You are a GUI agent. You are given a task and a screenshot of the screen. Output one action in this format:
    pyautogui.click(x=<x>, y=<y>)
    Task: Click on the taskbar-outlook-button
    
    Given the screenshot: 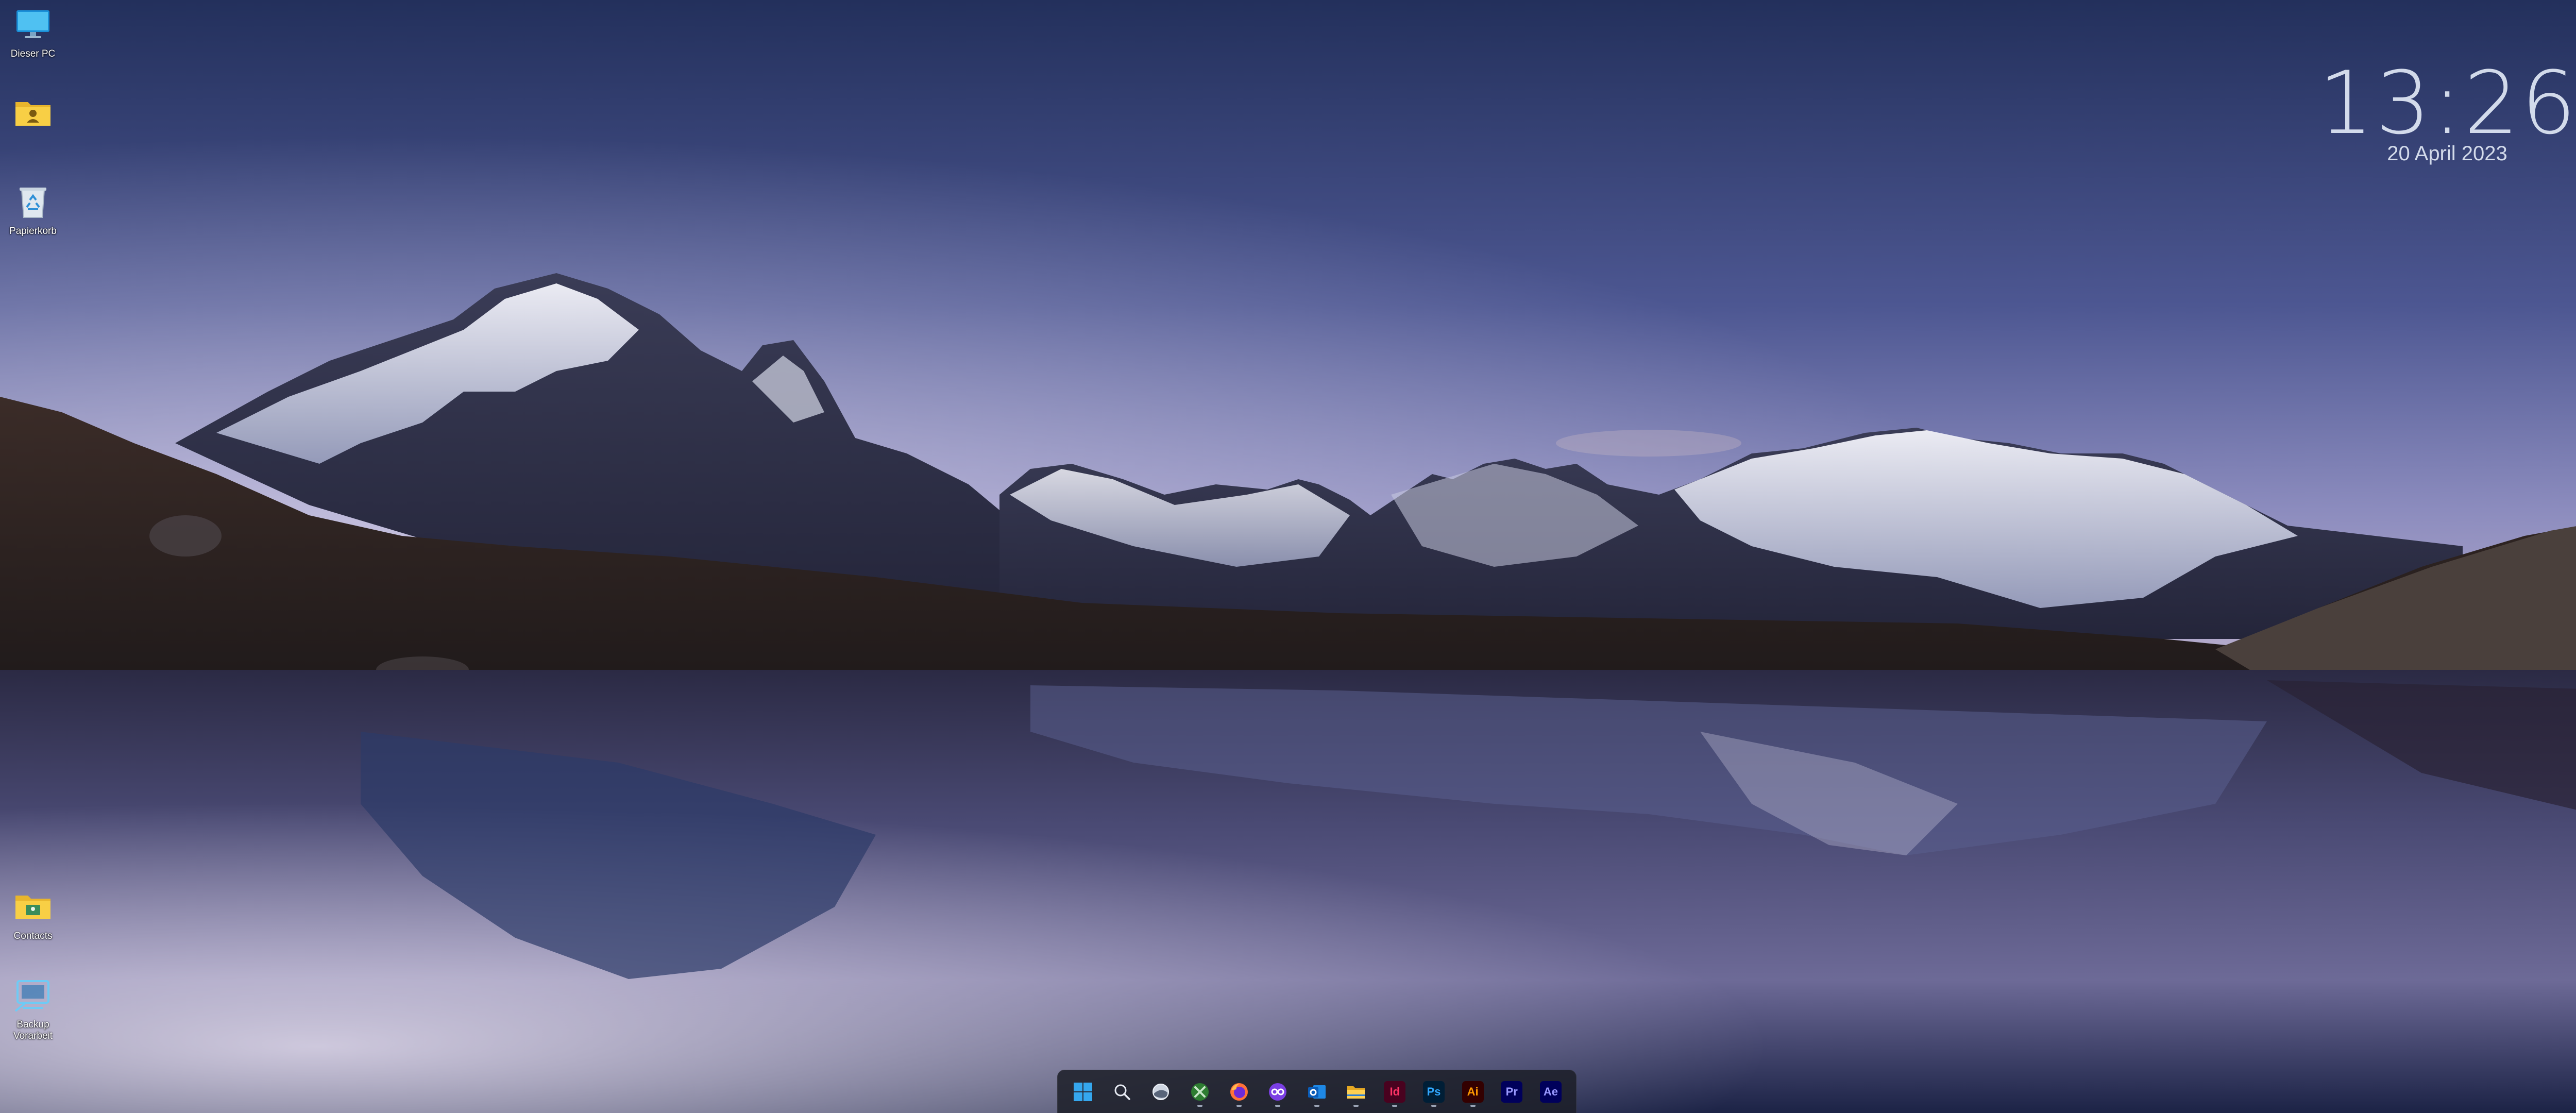 What is the action you would take?
    pyautogui.click(x=1317, y=1092)
    